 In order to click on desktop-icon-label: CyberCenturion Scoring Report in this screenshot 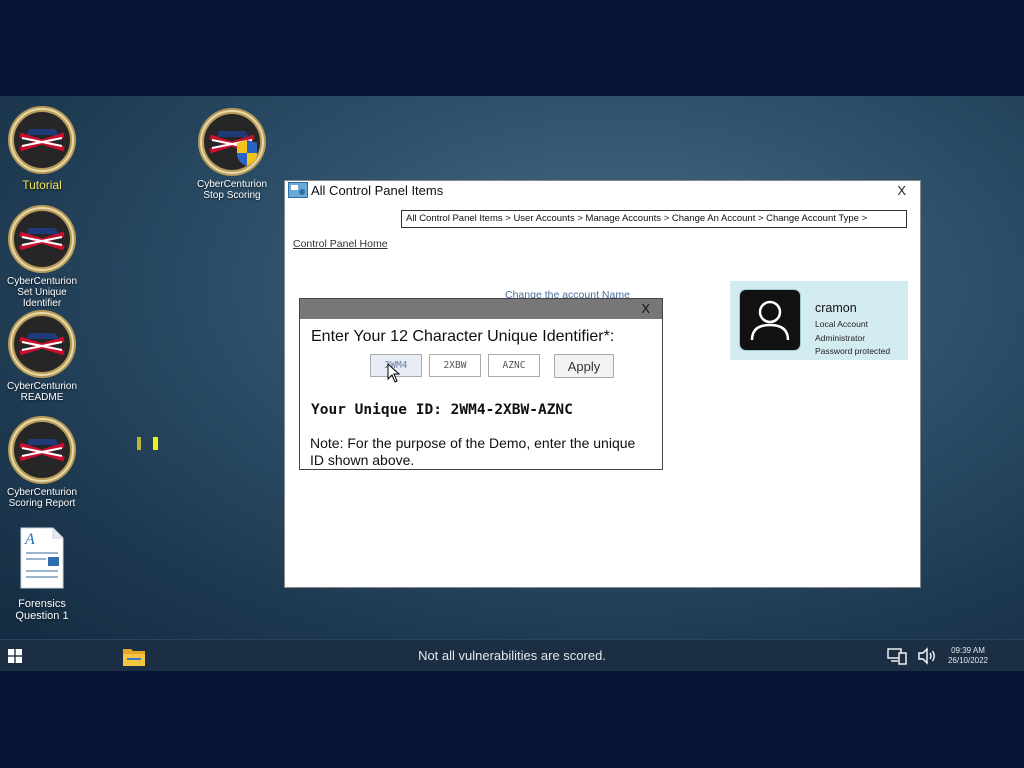, I will do `click(42, 498)`.